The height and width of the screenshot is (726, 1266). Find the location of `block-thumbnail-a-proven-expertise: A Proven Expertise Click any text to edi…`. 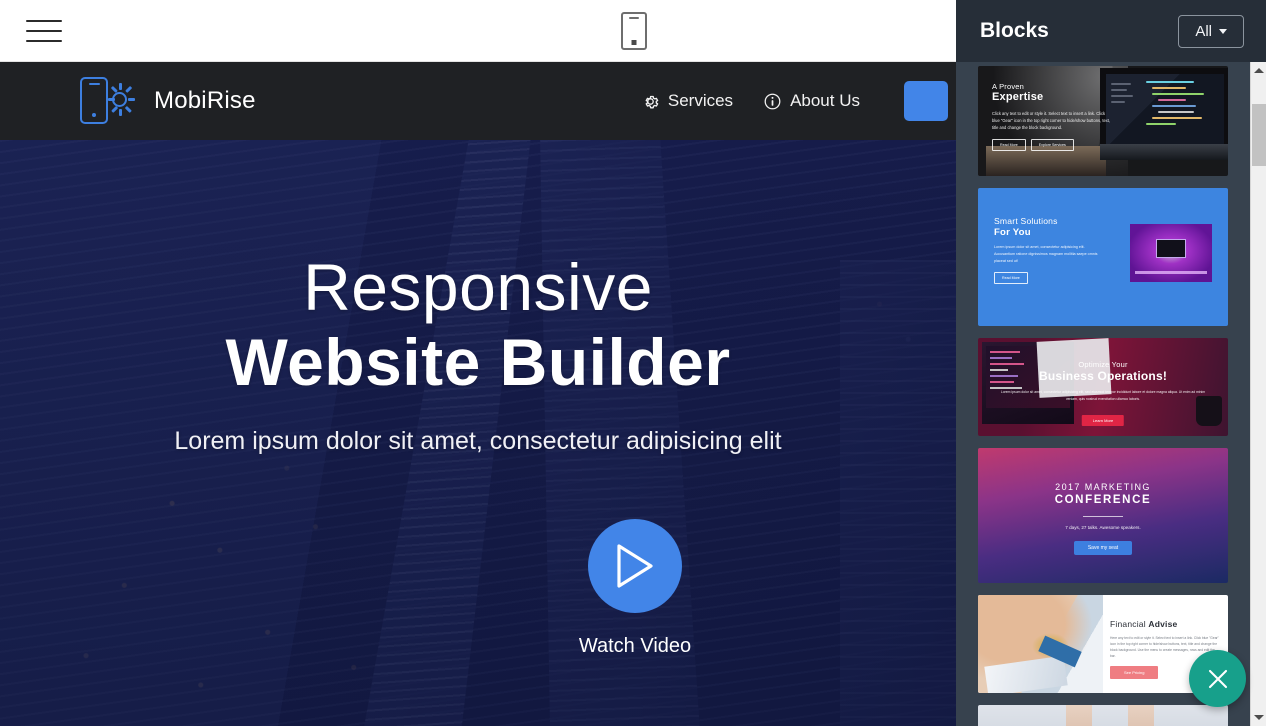

block-thumbnail-a-proven-expertise: A Proven Expertise Click any text to edi… is located at coordinates (1103, 121).